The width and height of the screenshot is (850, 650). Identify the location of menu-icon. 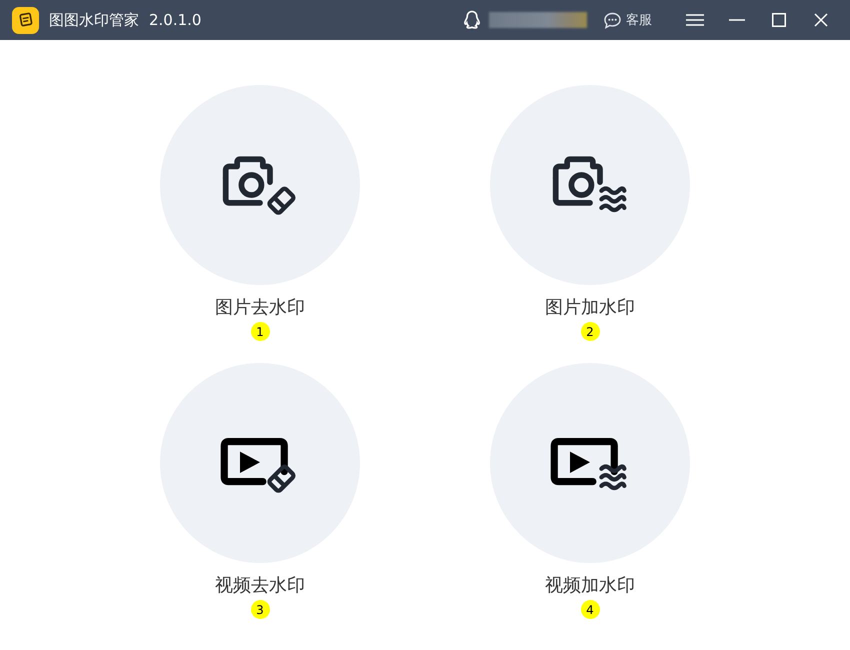
(695, 20).